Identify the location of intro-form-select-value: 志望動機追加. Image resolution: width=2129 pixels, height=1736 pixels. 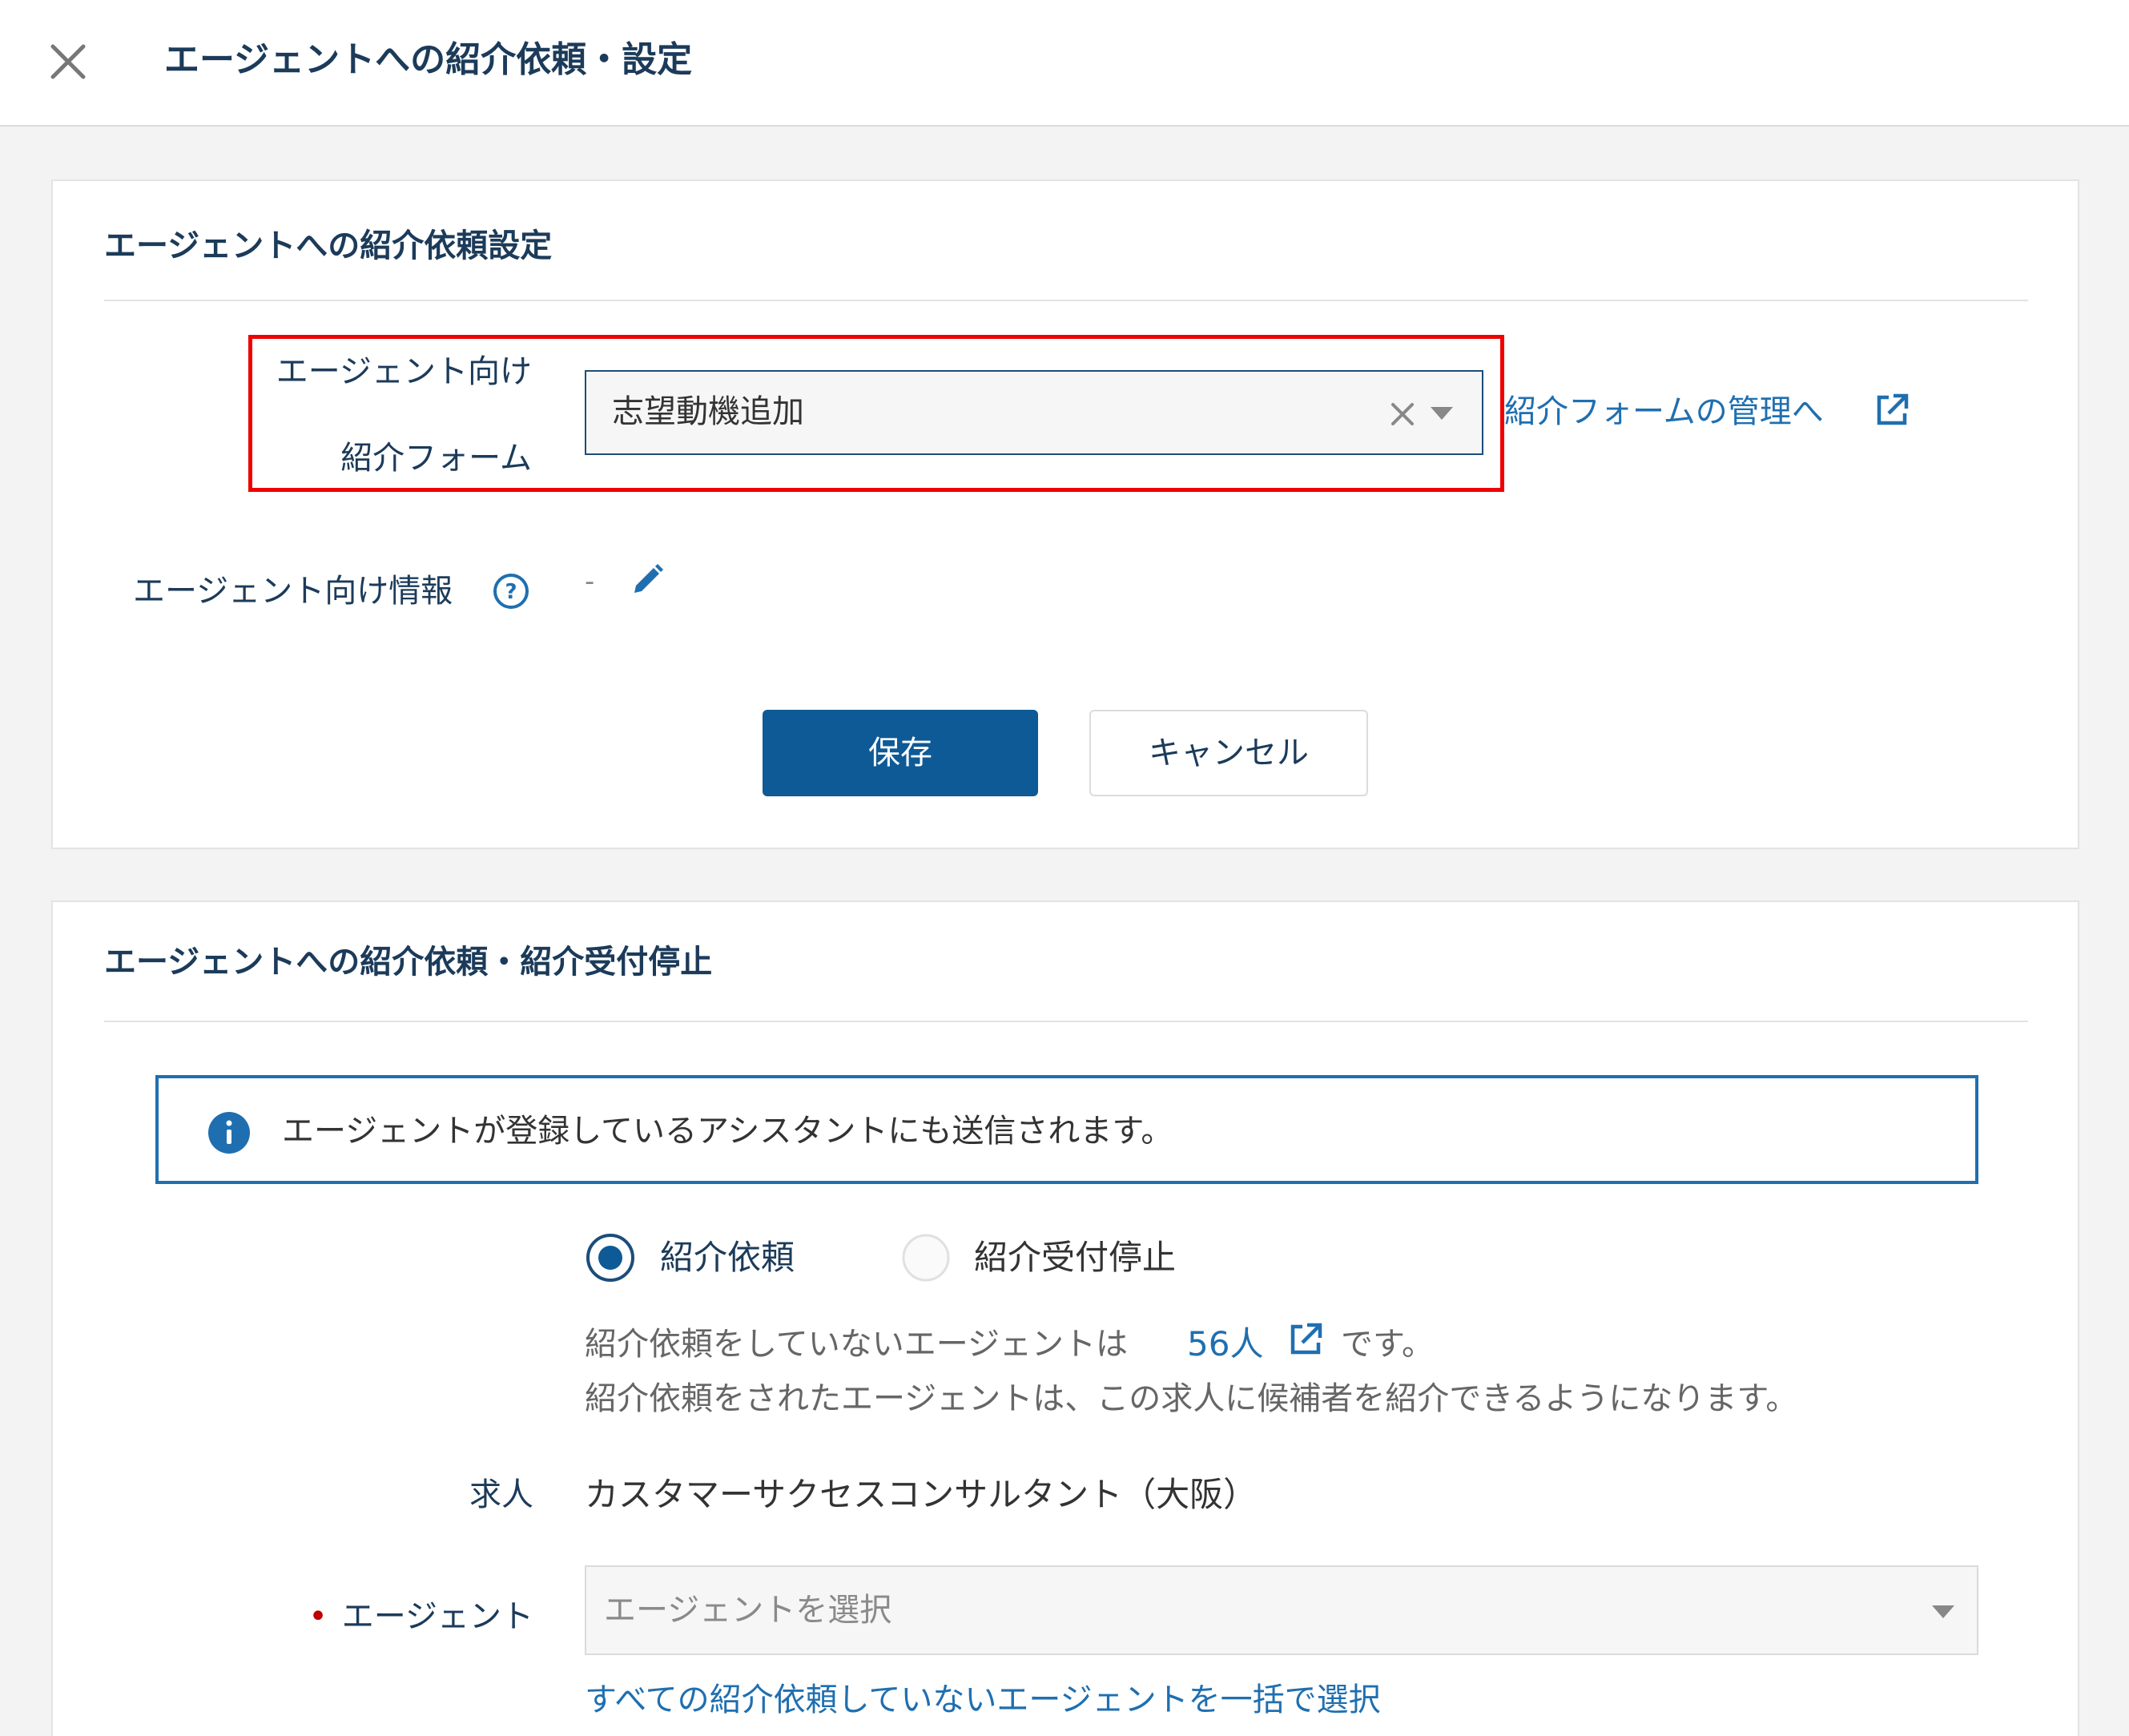
(708, 412).